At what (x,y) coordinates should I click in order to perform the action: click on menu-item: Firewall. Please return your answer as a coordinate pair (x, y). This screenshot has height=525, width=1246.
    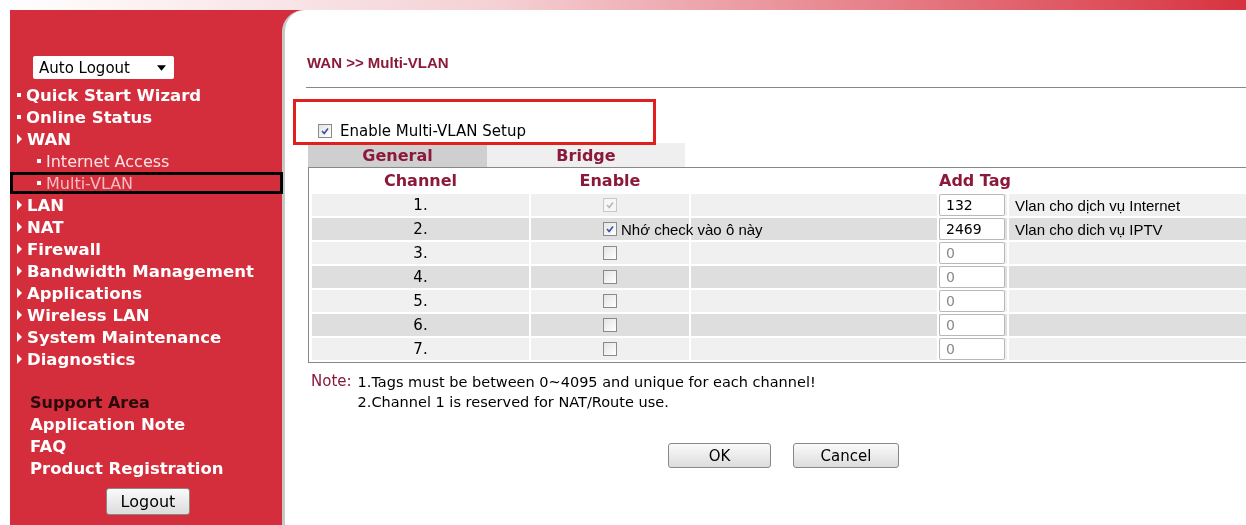
    Looking at the image, I should click on (146, 249).